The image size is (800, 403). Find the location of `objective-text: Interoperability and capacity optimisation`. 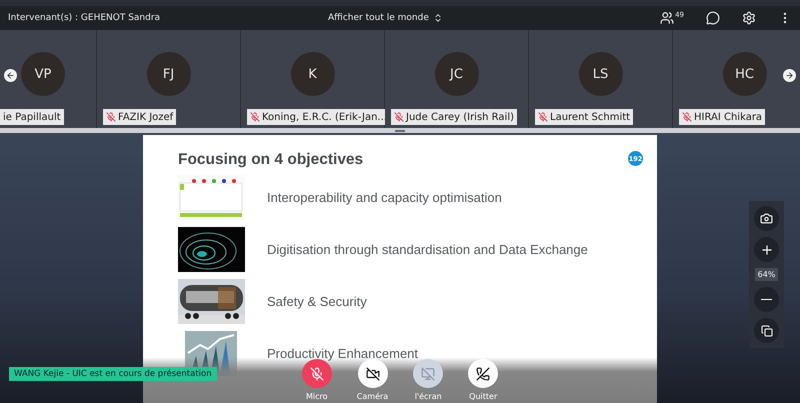

objective-text: Interoperability and capacity optimisation is located at coordinates (384, 197).